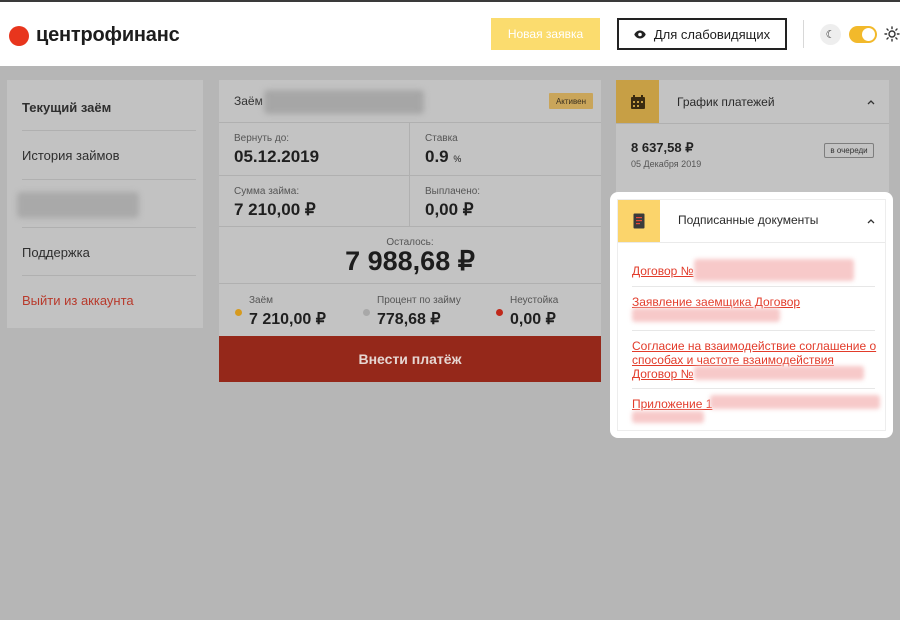 This screenshot has width=900, height=620. What do you see at coordinates (662, 147) in the screenshot?
I see `schedule-amount: 8 637,58 ₽` at bounding box center [662, 147].